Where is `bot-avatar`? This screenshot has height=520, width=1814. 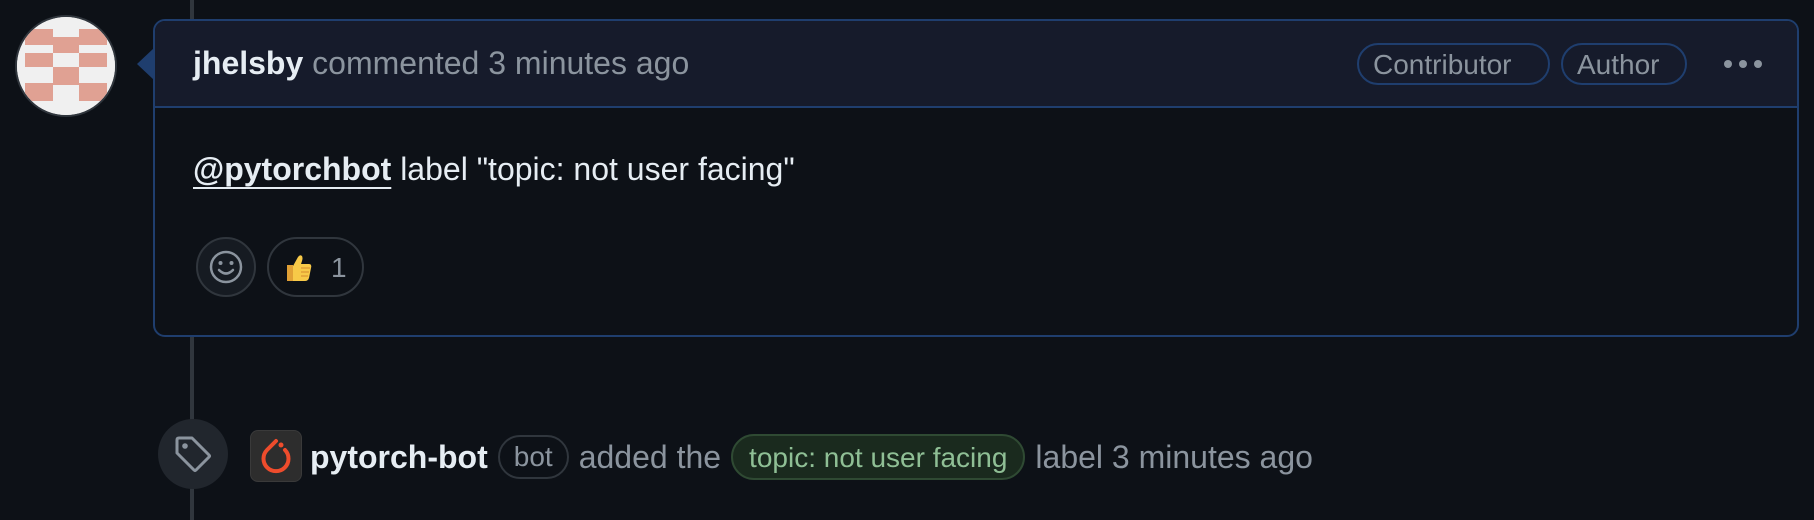 bot-avatar is located at coordinates (276, 456).